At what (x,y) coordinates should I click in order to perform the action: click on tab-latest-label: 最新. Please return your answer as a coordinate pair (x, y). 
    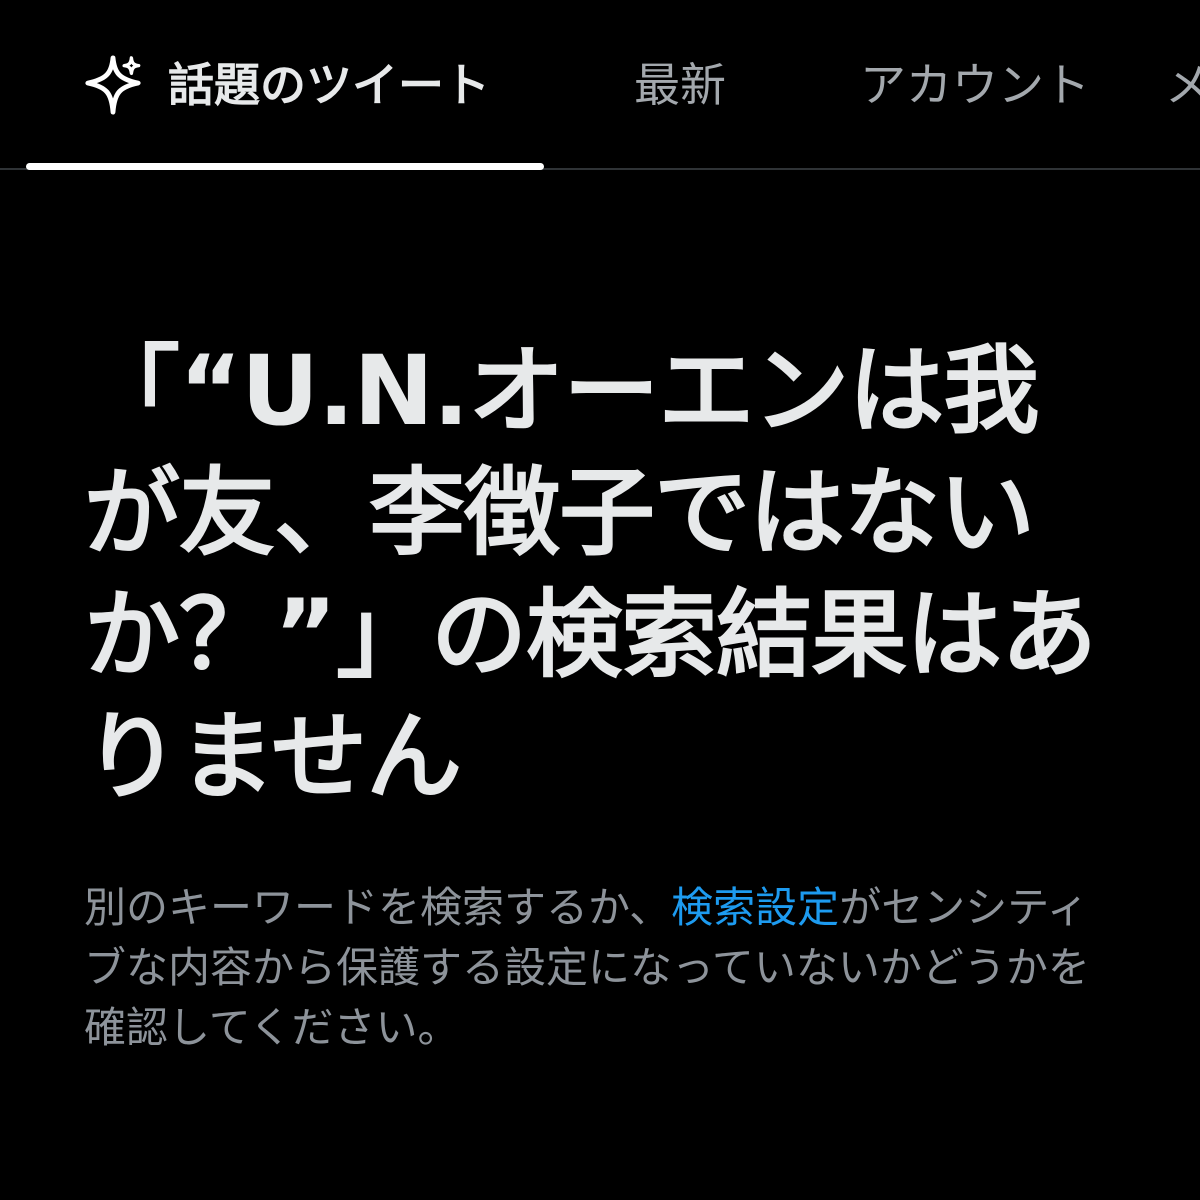
    Looking at the image, I should click on (680, 85).